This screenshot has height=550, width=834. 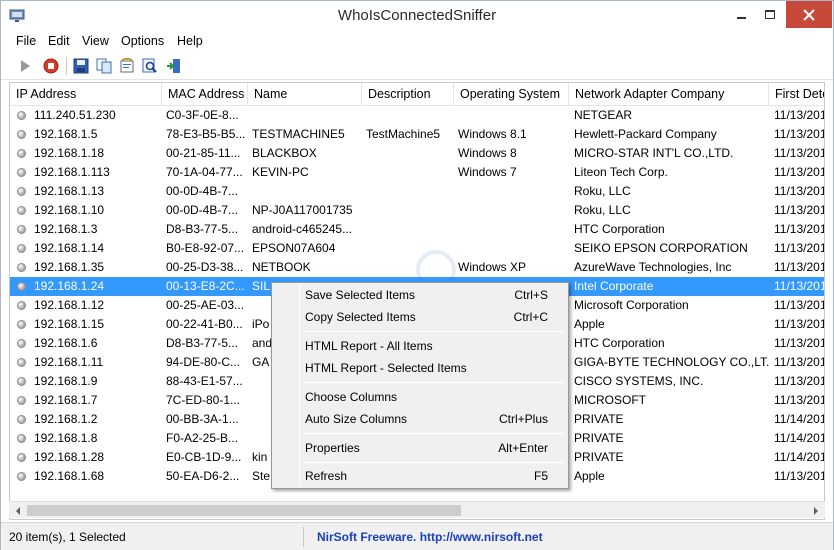 I want to click on column-header-name: Name, so click(x=305, y=94).